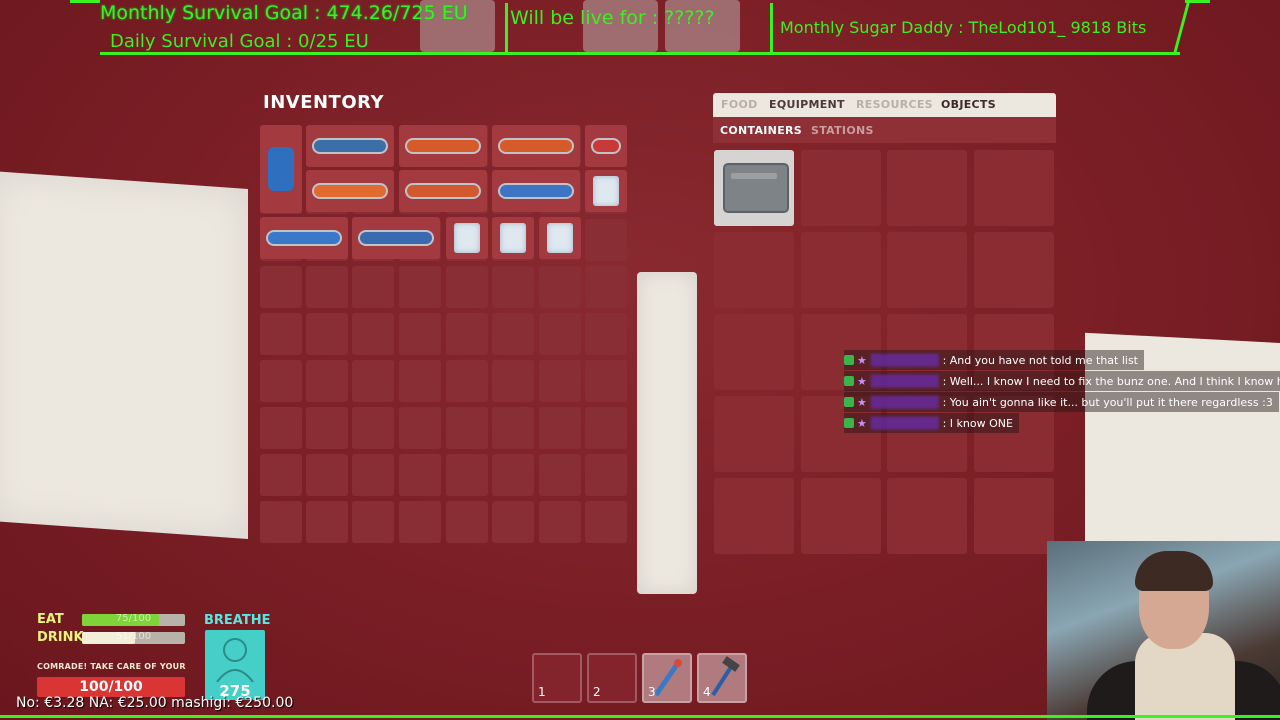 The image size is (1280, 720). I want to click on tab-resources: RESOURCES, so click(894, 104).